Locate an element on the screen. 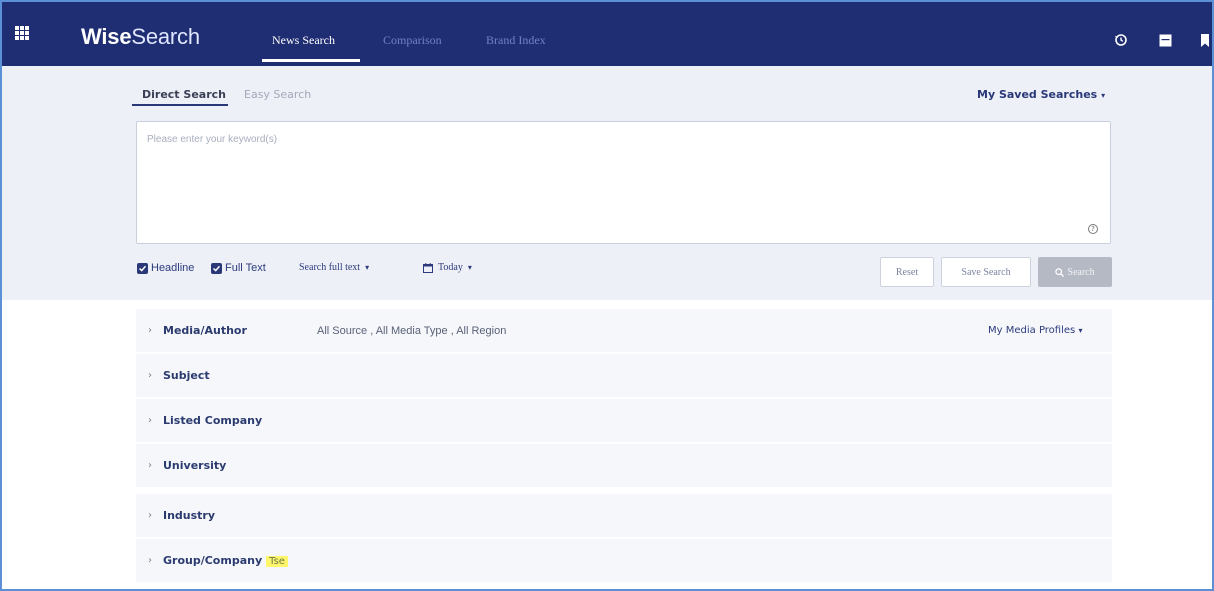 The height and width of the screenshot is (591, 1214). fulltext-checkbox is located at coordinates (216, 268).